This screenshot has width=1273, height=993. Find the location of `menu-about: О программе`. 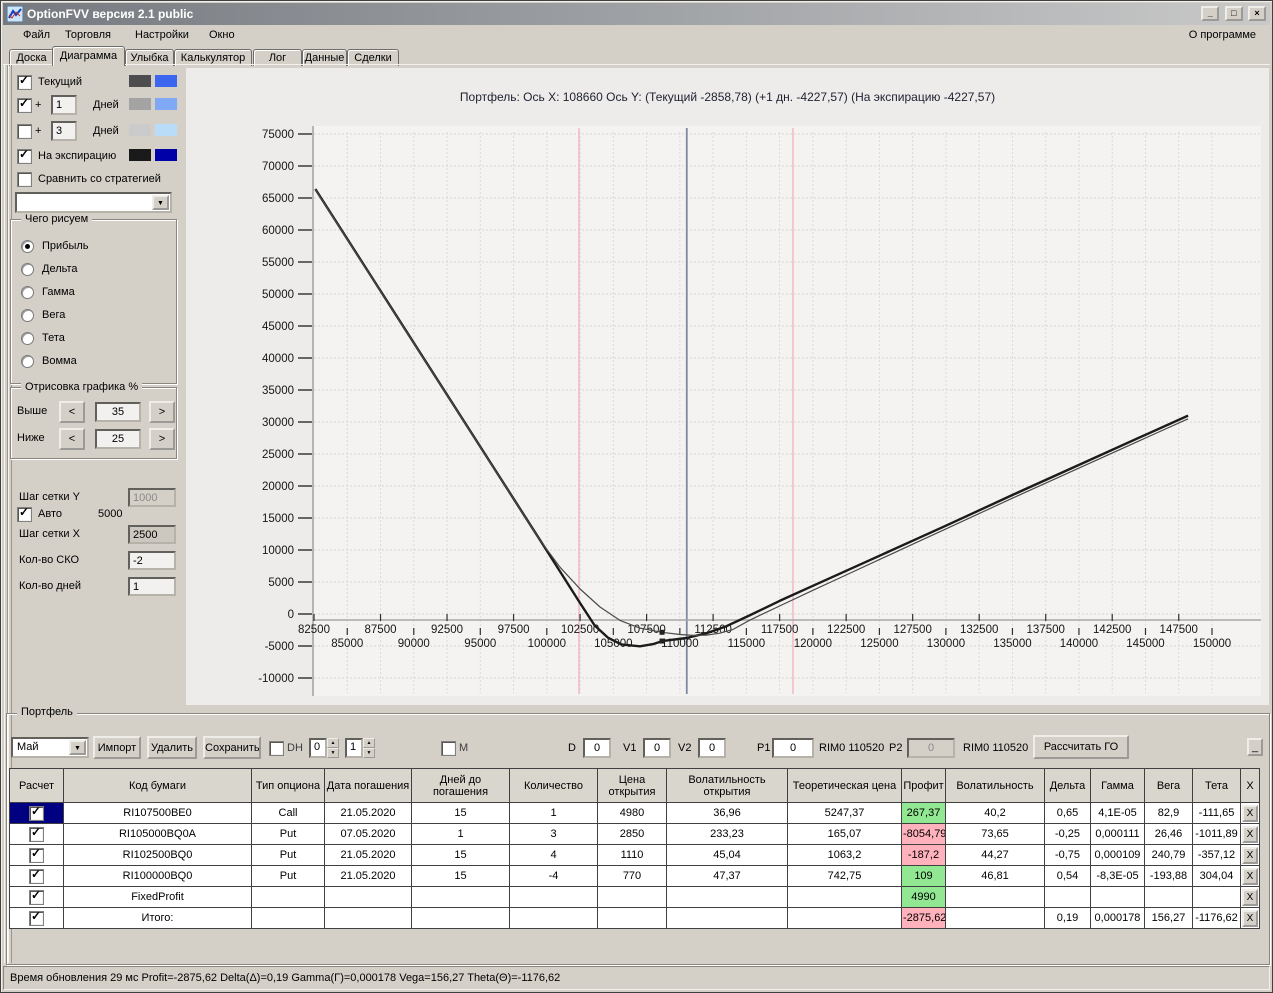

menu-about: О программе is located at coordinates (1222, 35).